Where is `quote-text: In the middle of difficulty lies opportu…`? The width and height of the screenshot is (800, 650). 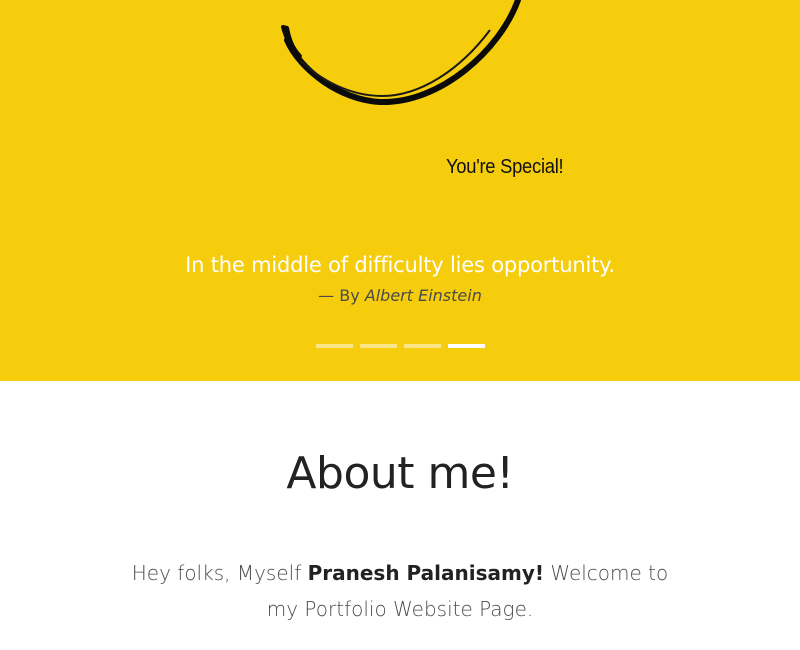 quote-text: In the middle of difficulty lies opportu… is located at coordinates (400, 265).